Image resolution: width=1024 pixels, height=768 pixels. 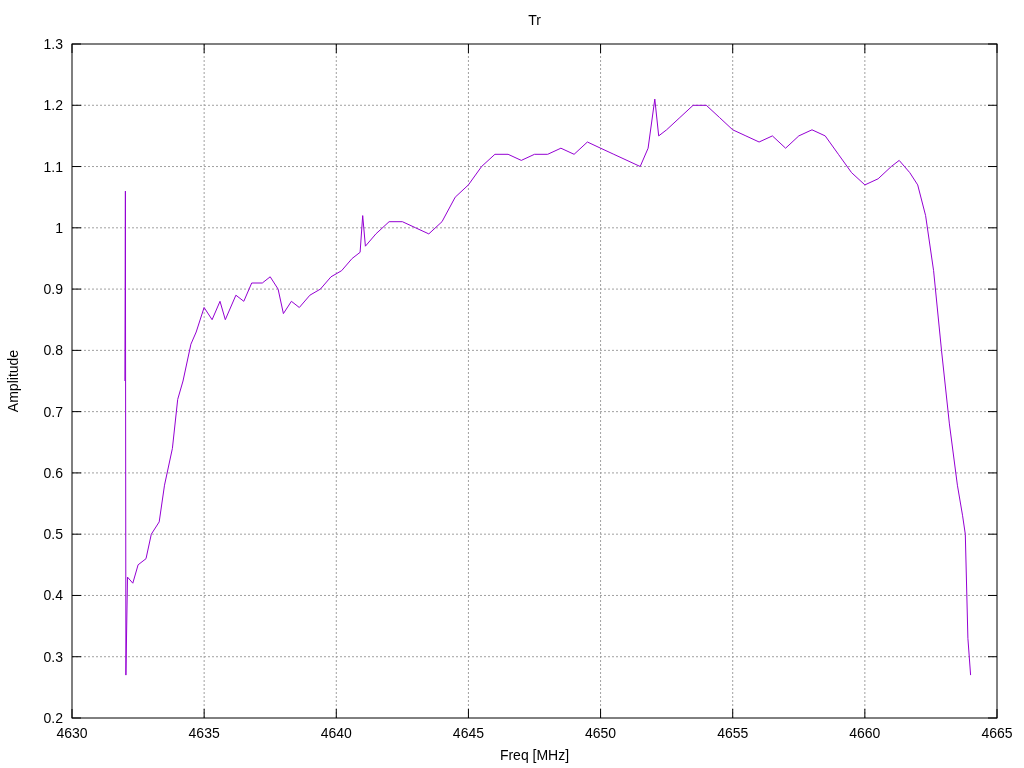 I want to click on y-tick-label: 0.6, so click(x=53, y=472).